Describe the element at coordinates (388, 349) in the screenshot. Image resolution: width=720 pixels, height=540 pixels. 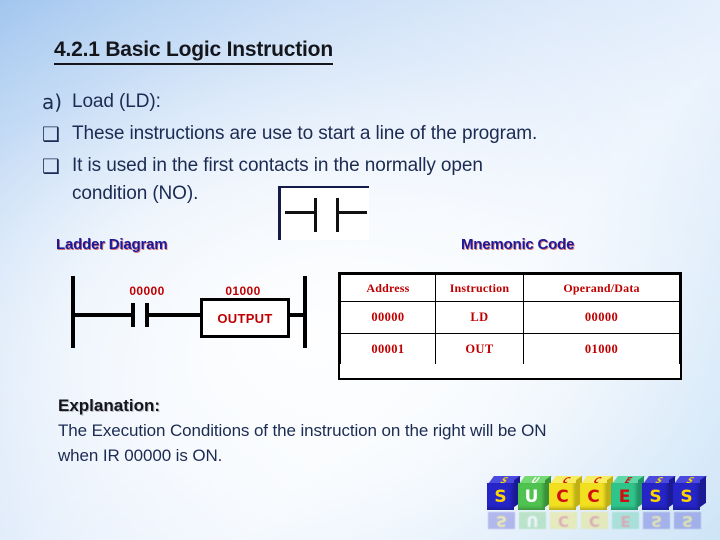
I see `cell-address: 00001` at that location.